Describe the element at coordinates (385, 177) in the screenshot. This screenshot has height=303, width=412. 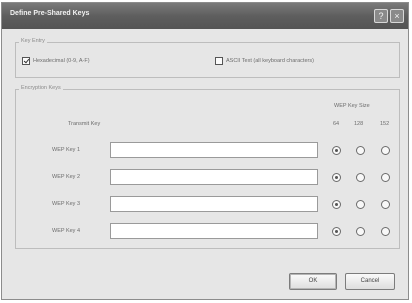
I see `wep-key-2-size-152-radio` at that location.